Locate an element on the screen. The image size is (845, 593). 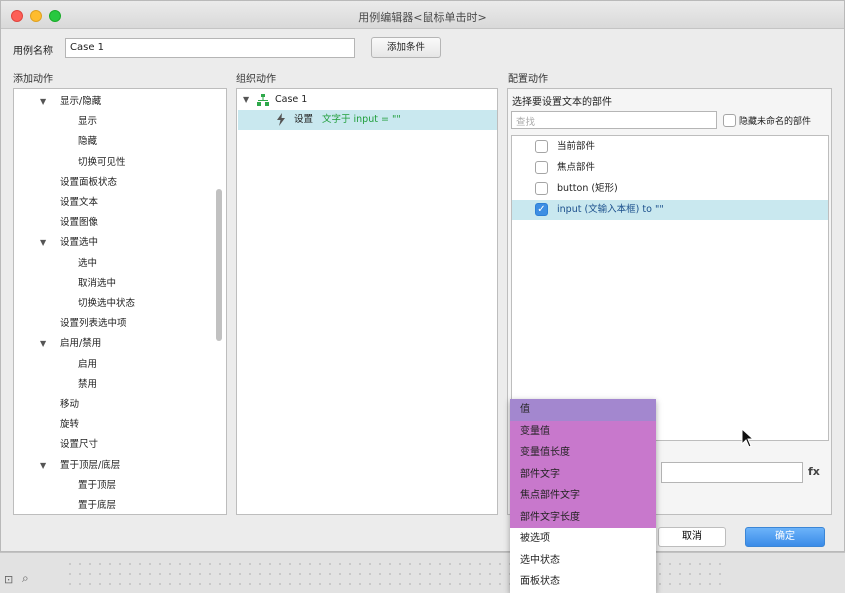
text-value-input is located at coordinates (732, 472).